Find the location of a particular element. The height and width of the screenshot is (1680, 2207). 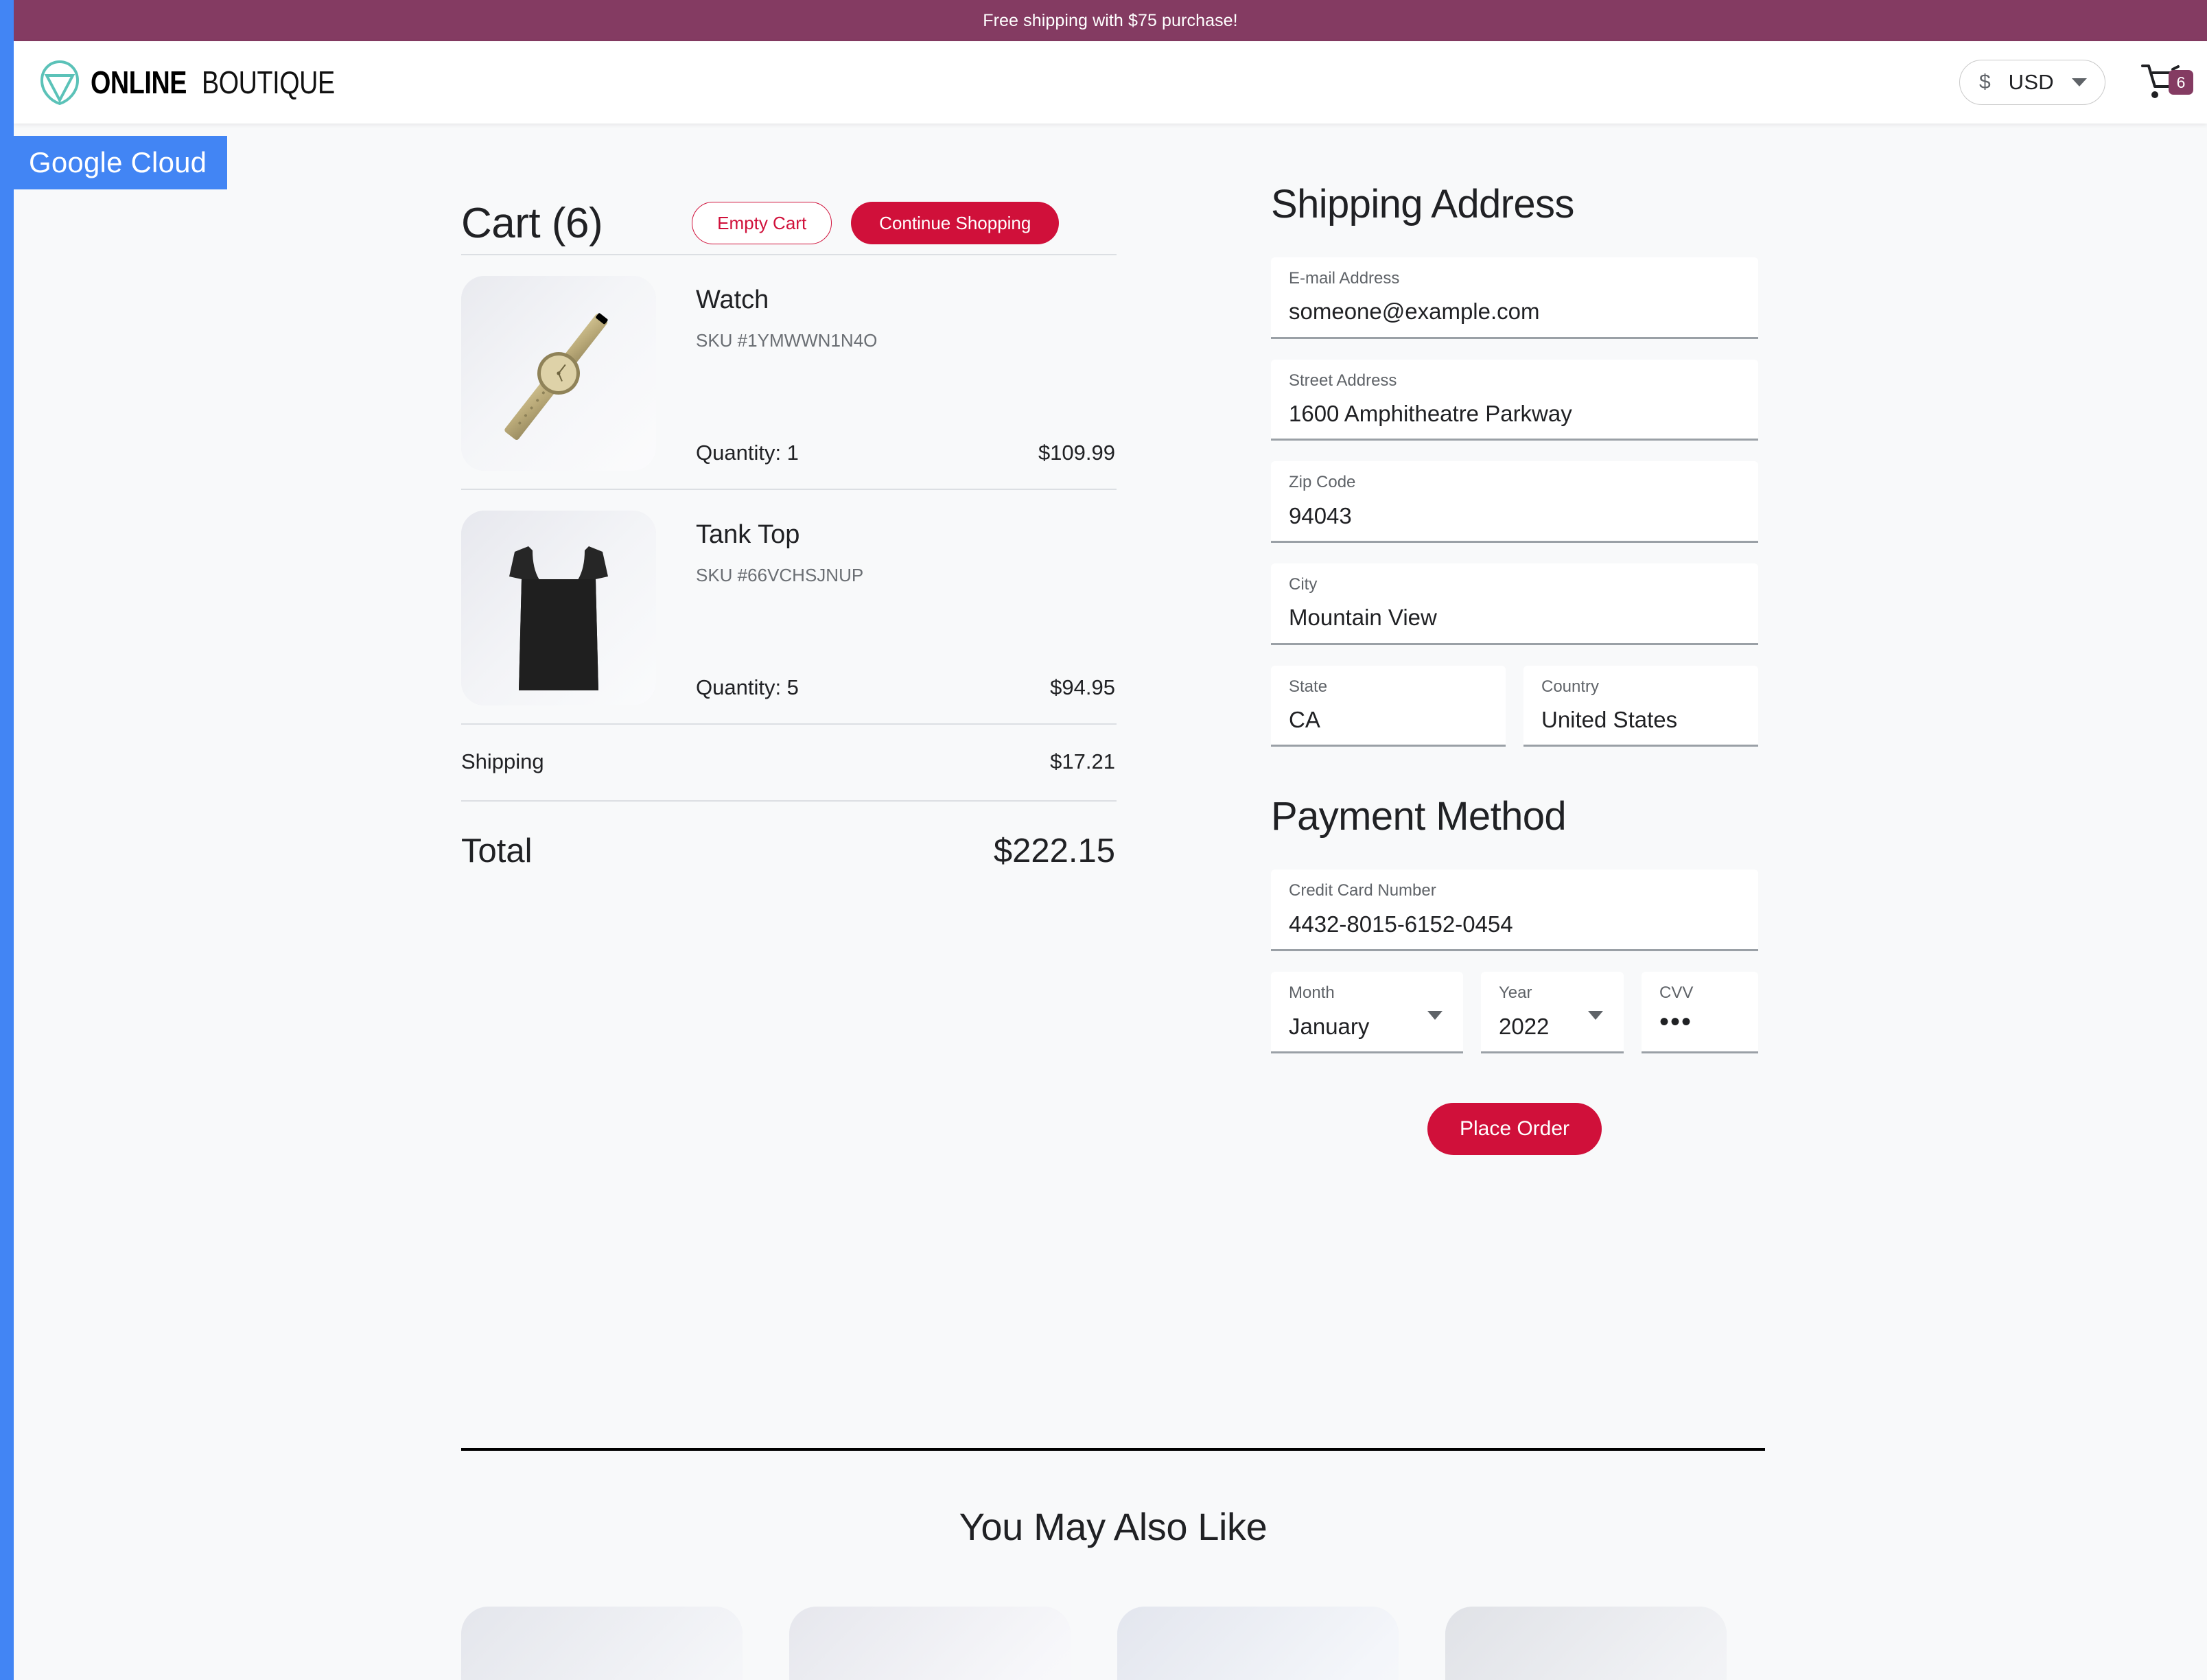

promo-banner-text: Free shipping with $75 purchase! is located at coordinates (1110, 20).